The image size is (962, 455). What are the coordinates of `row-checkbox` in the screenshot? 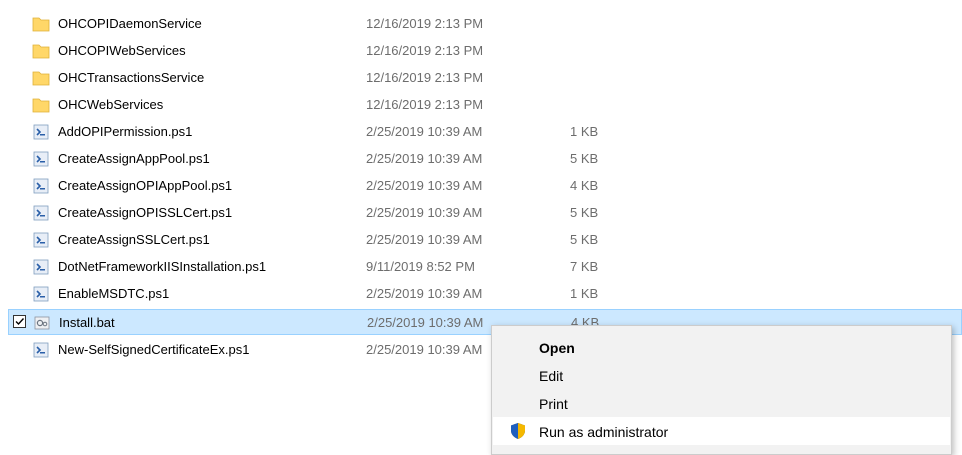 It's located at (19, 321).